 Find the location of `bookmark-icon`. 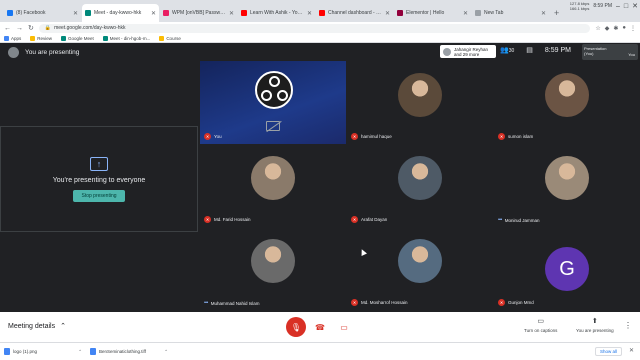

bookmark-icon is located at coordinates (33, 38).